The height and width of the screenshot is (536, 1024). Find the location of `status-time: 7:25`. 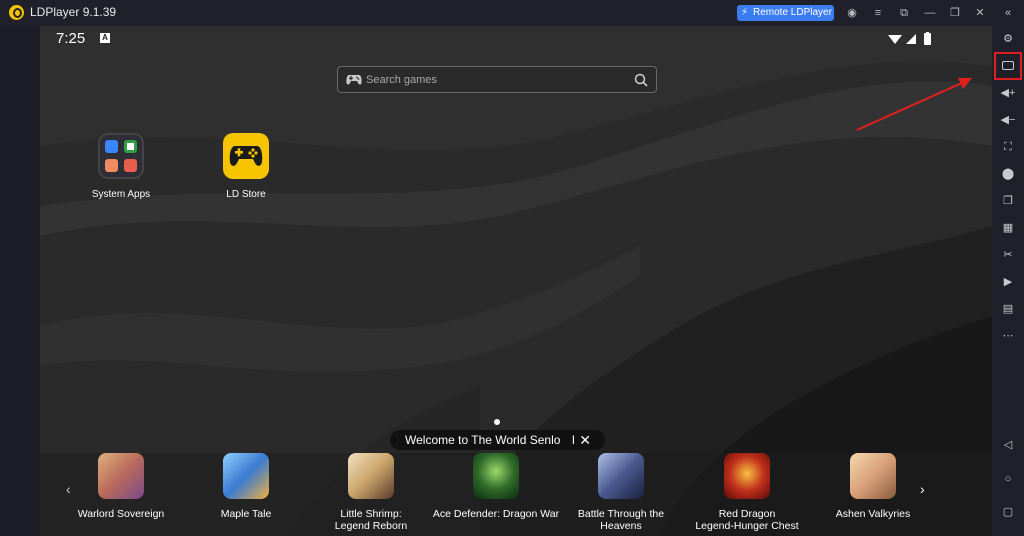

status-time: 7:25 is located at coordinates (71, 38).